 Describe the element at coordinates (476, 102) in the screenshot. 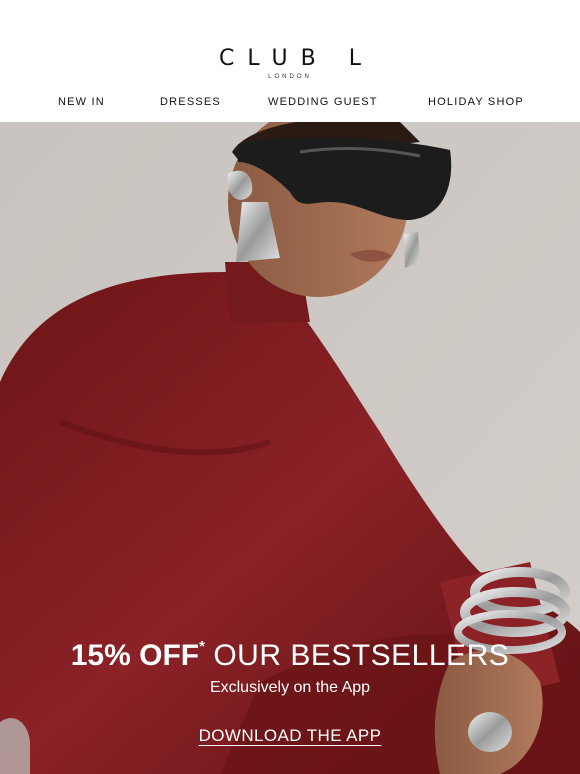

I see `nav-item-holiday-shop: HOLIDAY SHOP` at that location.